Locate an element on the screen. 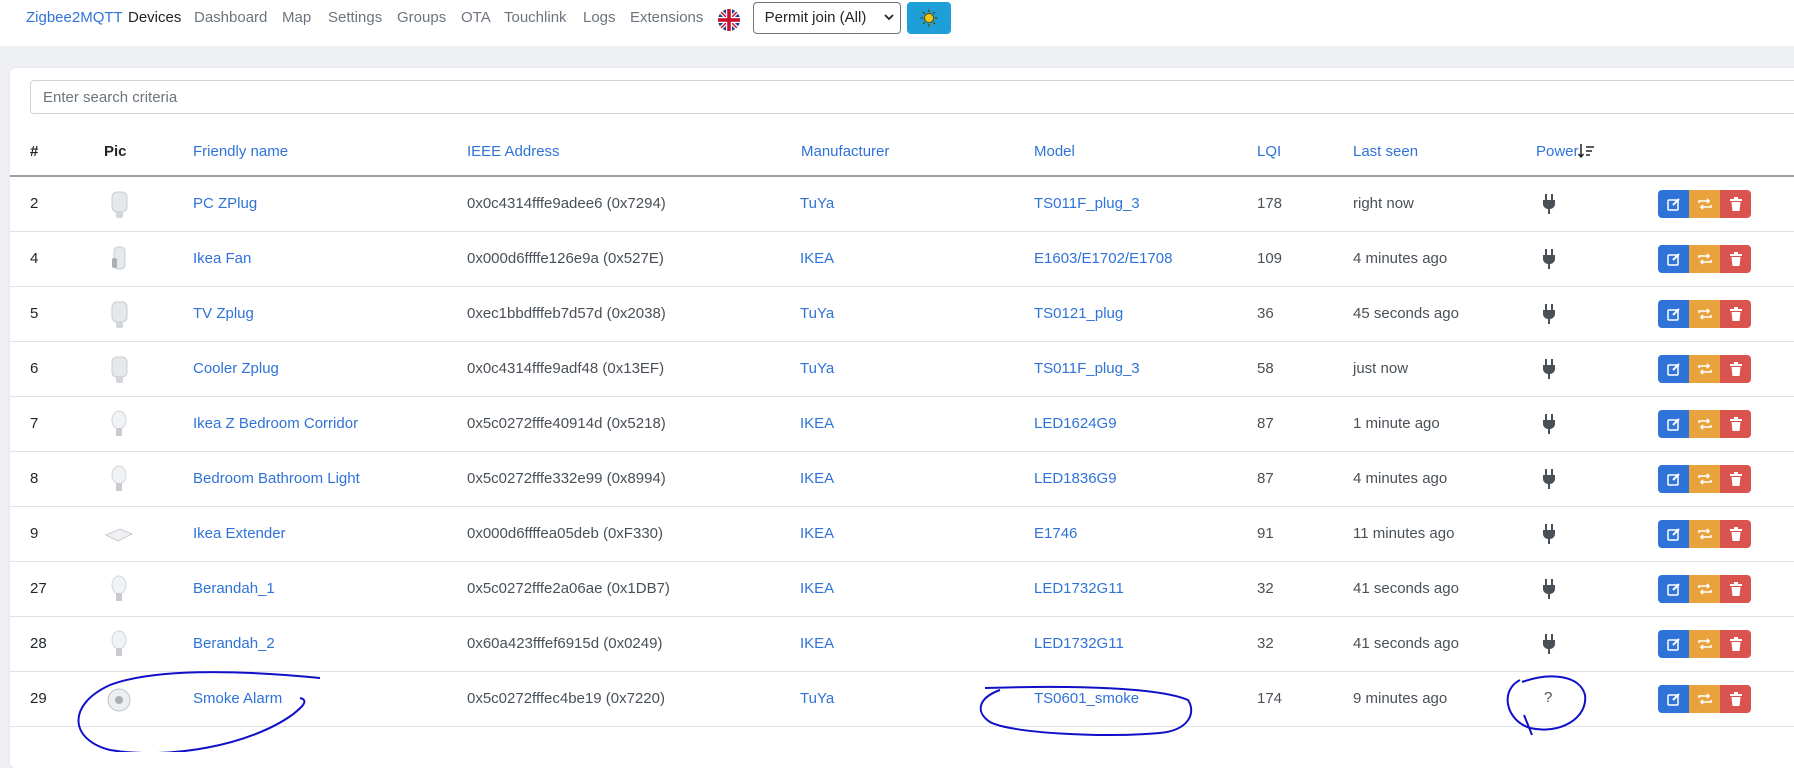 This screenshot has width=1794, height=768. brand-link: Zigbee2MQTT is located at coordinates (74, 17).